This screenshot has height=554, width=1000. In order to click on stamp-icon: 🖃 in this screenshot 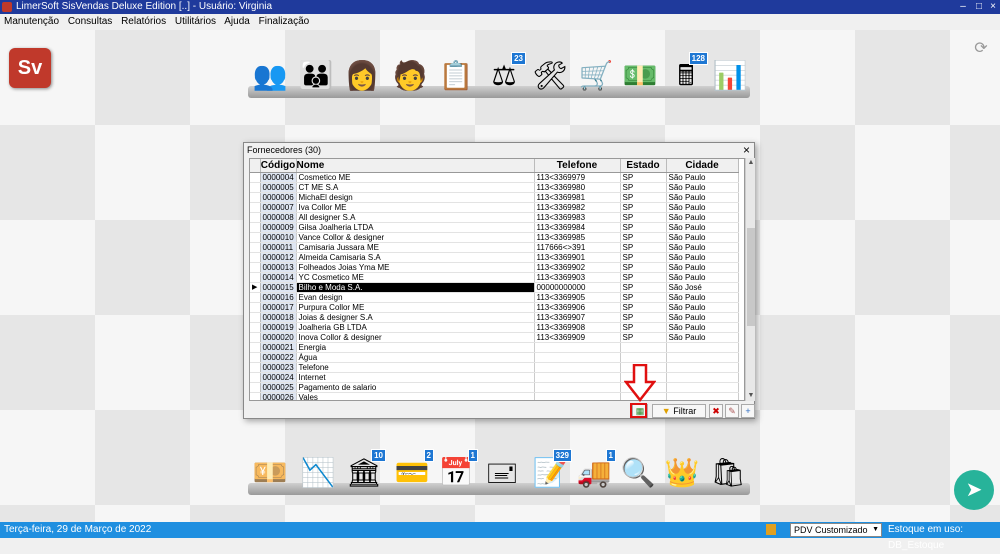, I will do `click(502, 473)`.